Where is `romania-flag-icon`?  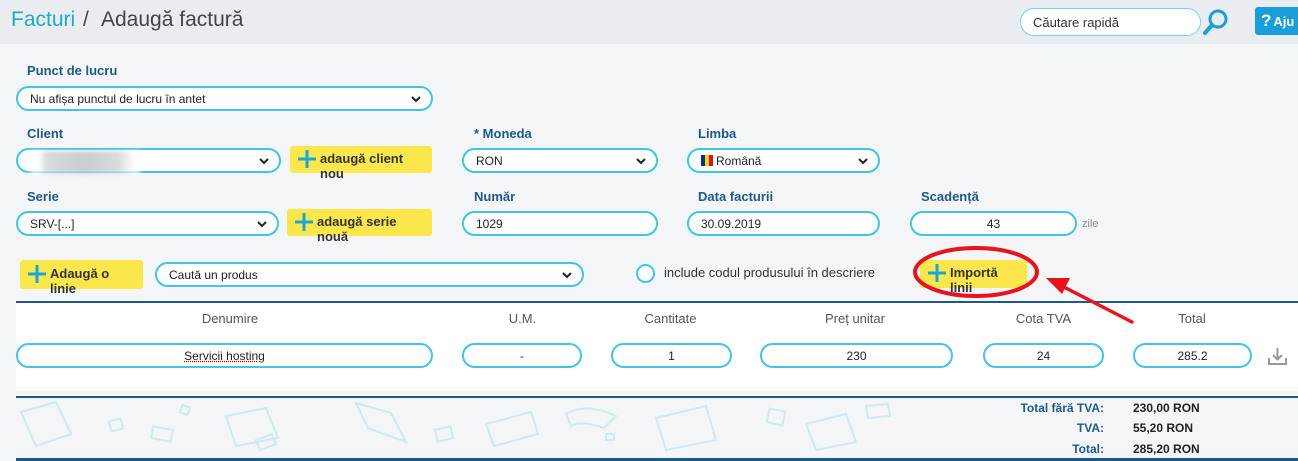 romania-flag-icon is located at coordinates (707, 160).